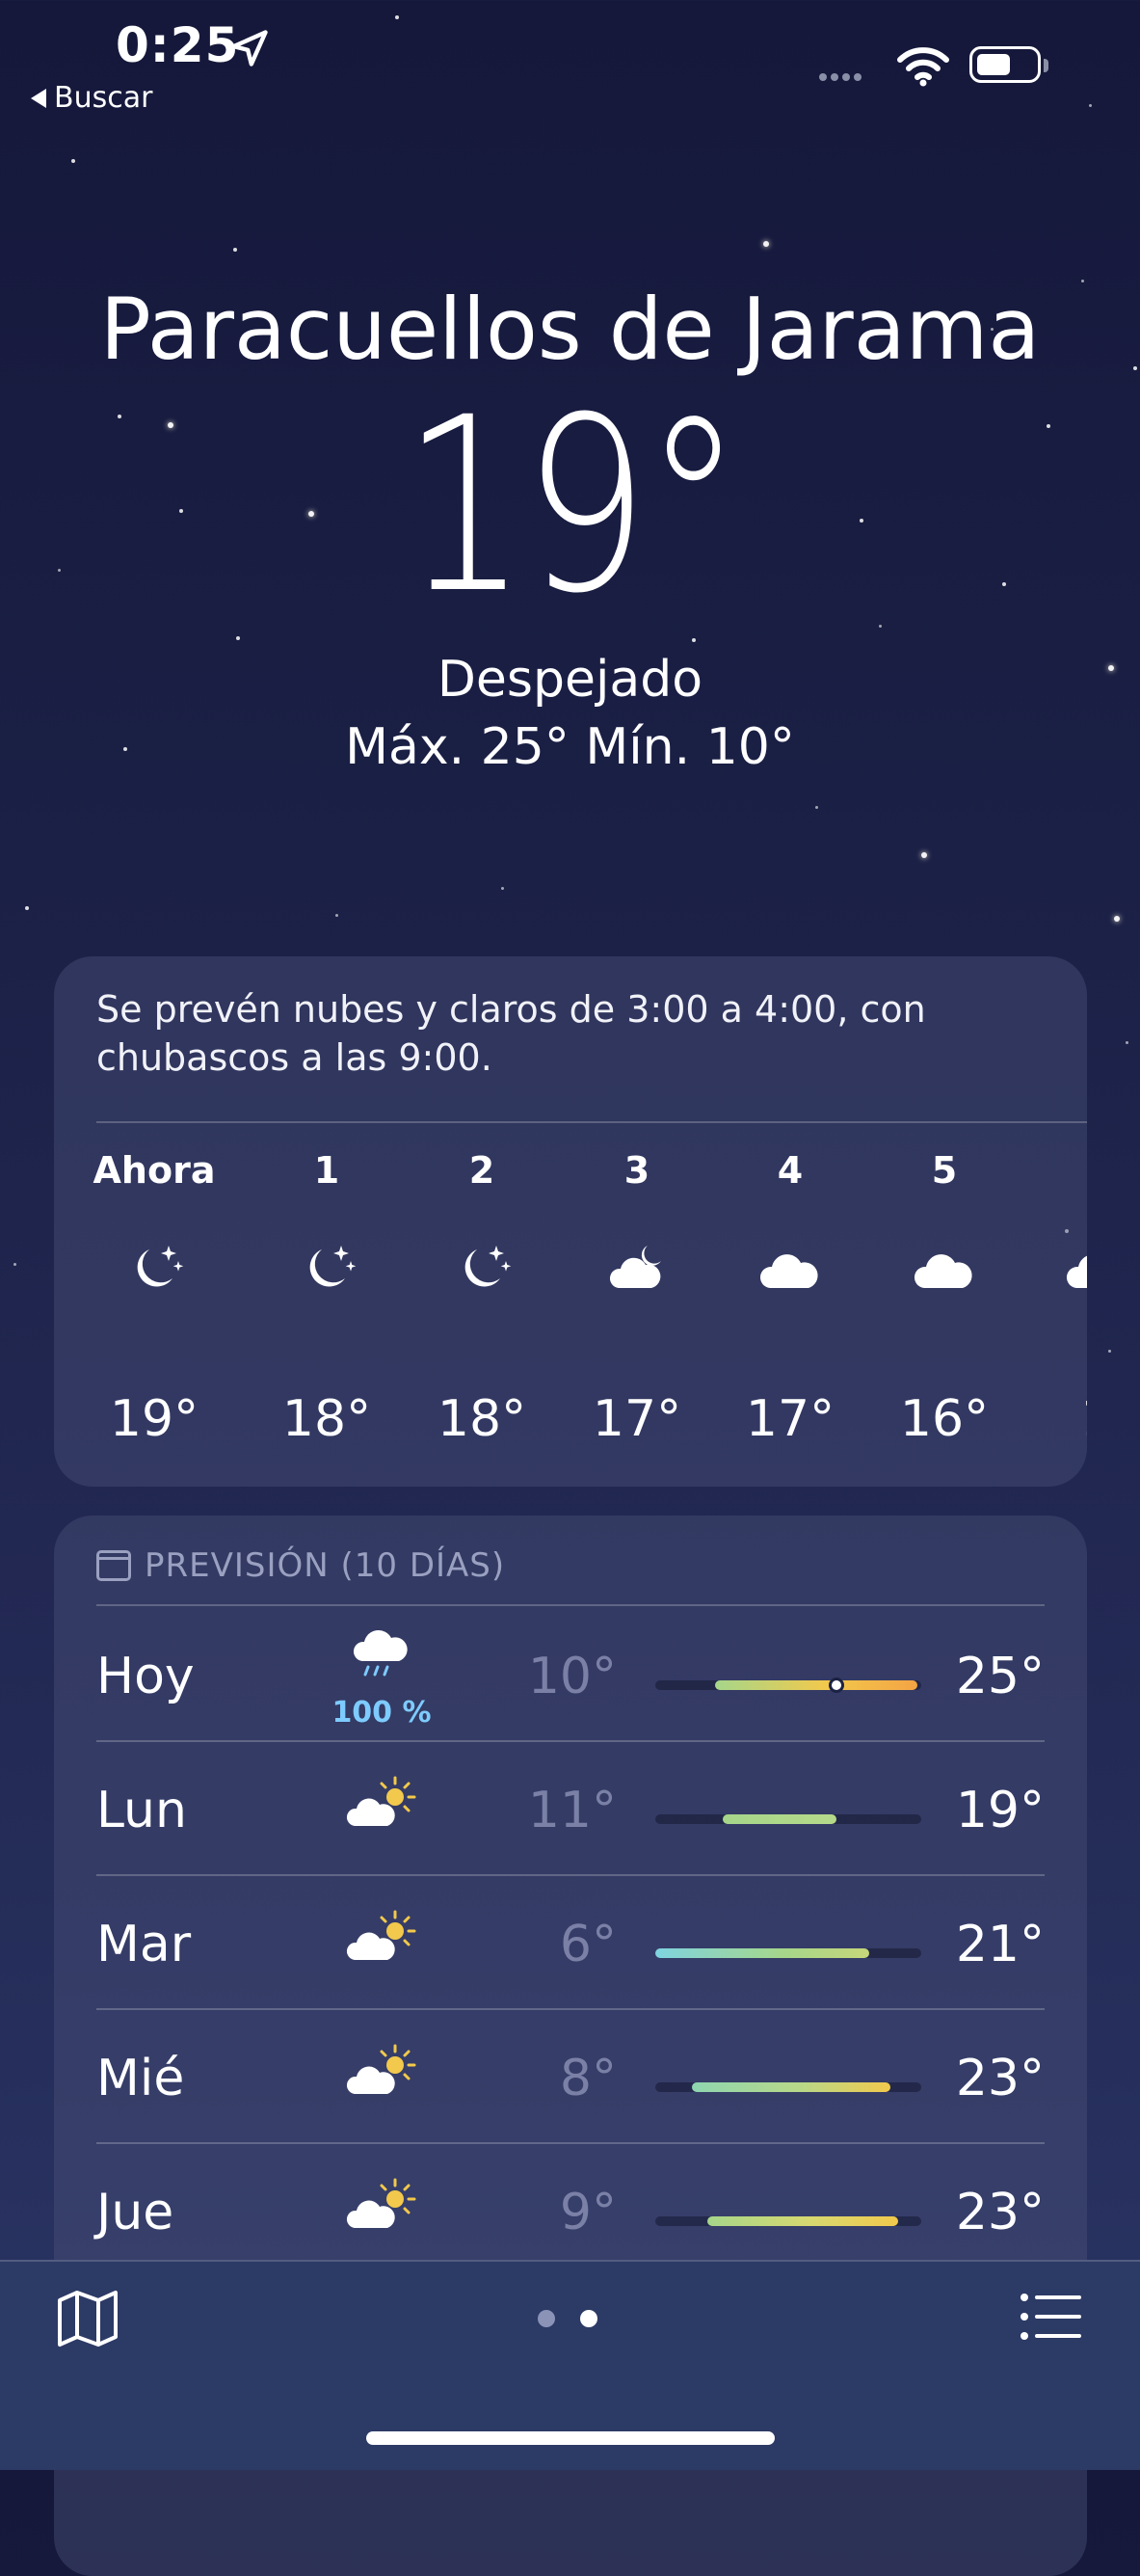  Describe the element at coordinates (325, 1565) in the screenshot. I see `forecast-title: PREVISIÓN (10 DÍAS)` at that location.